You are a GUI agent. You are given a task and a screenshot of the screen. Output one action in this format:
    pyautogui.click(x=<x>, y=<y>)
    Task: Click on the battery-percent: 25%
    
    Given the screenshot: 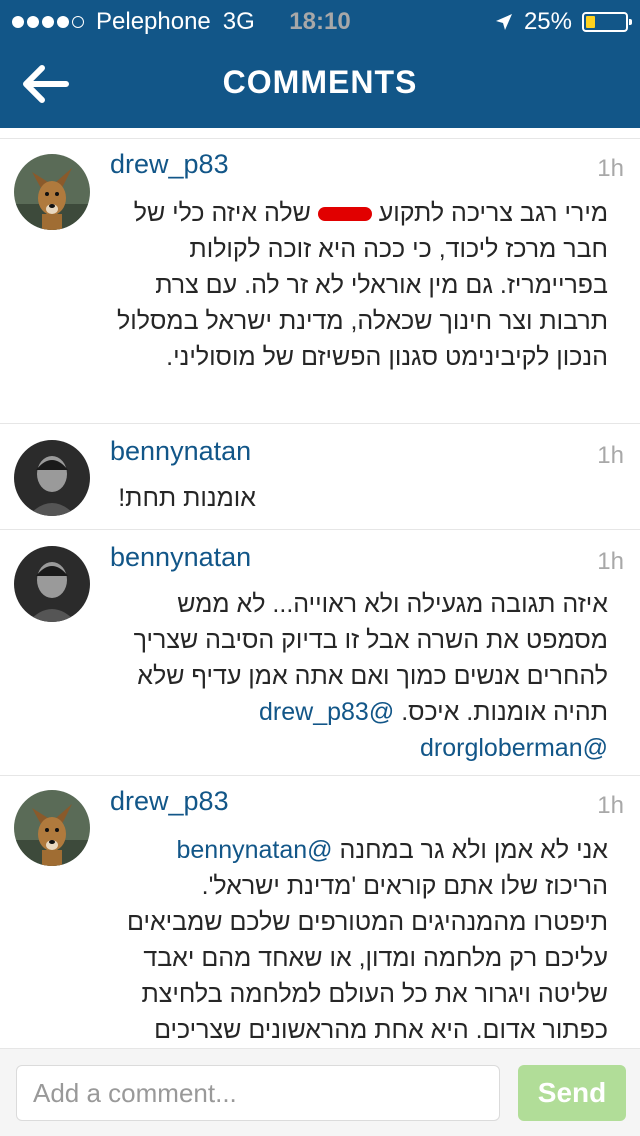 What is the action you would take?
    pyautogui.click(x=547, y=21)
    